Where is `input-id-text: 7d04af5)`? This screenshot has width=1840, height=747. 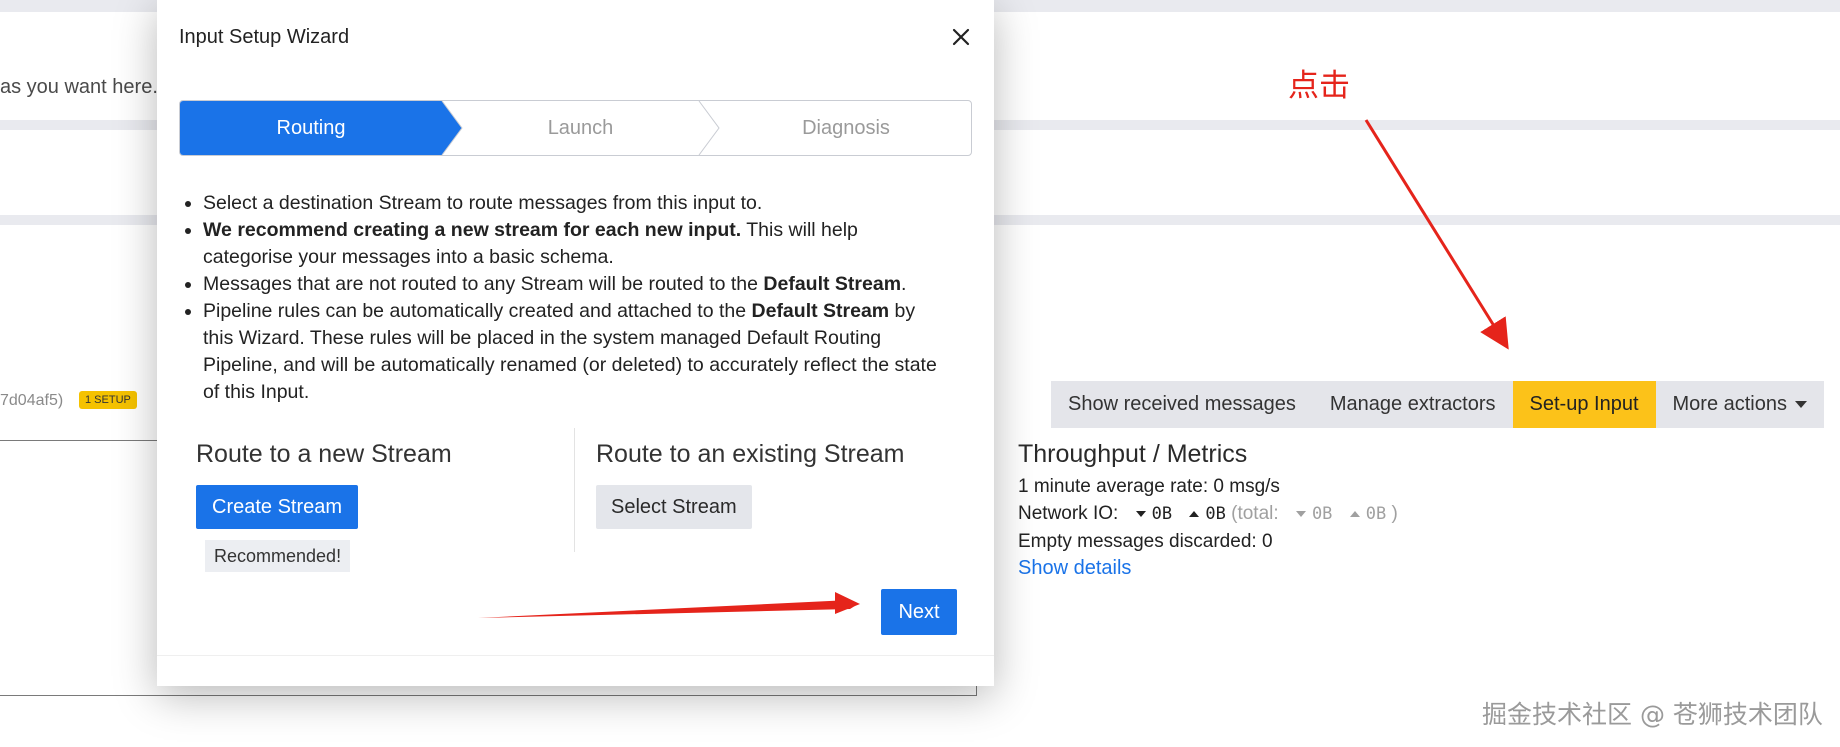
input-id-text: 7d04af5) is located at coordinates (32, 400).